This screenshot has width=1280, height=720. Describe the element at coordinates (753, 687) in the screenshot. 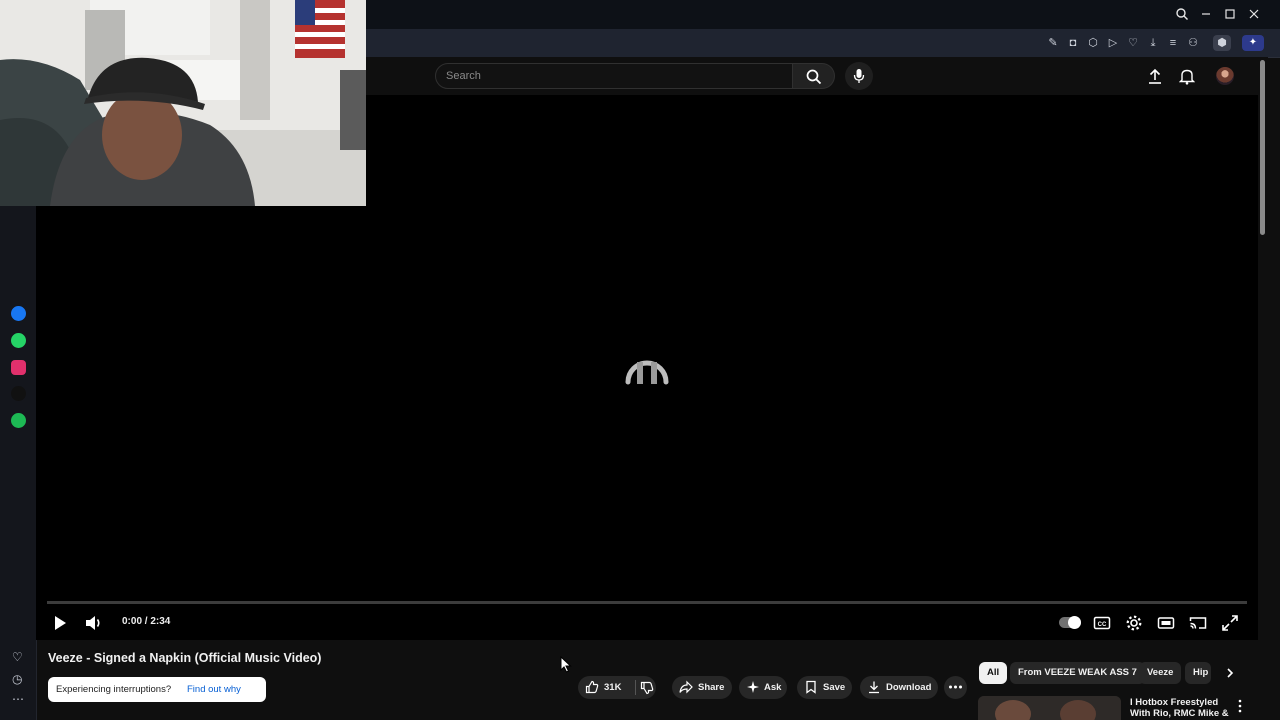

I see `sparkle-icon` at that location.